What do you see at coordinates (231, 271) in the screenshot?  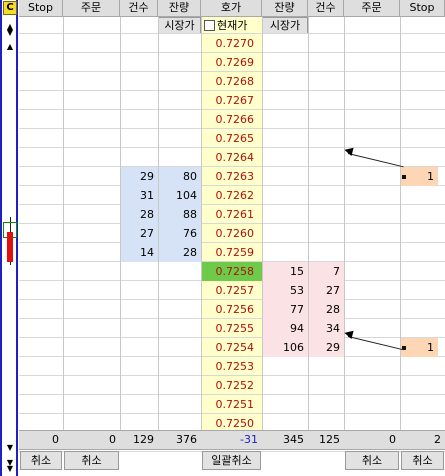 I see `price-cell: 0.7258` at bounding box center [231, 271].